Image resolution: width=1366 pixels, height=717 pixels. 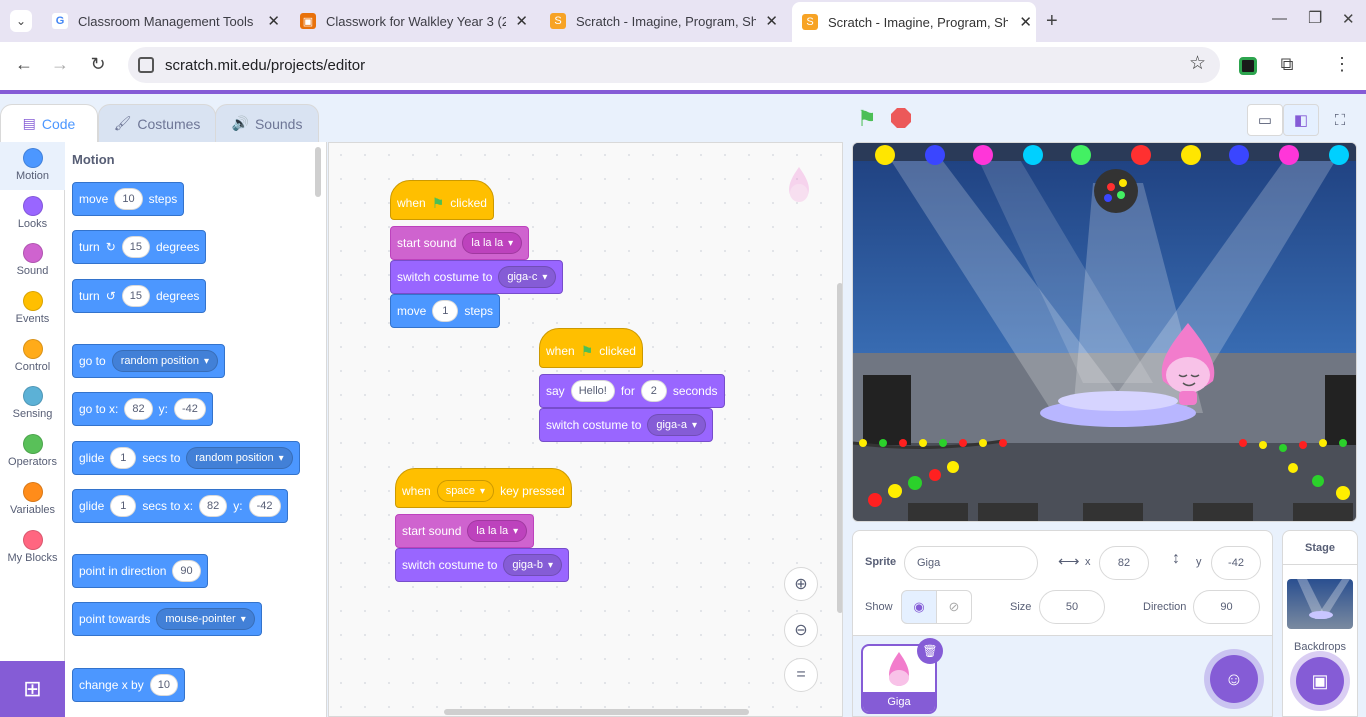 I want to click on block-switch-costume: switch costume to giga-b, so click(x=482, y=565).